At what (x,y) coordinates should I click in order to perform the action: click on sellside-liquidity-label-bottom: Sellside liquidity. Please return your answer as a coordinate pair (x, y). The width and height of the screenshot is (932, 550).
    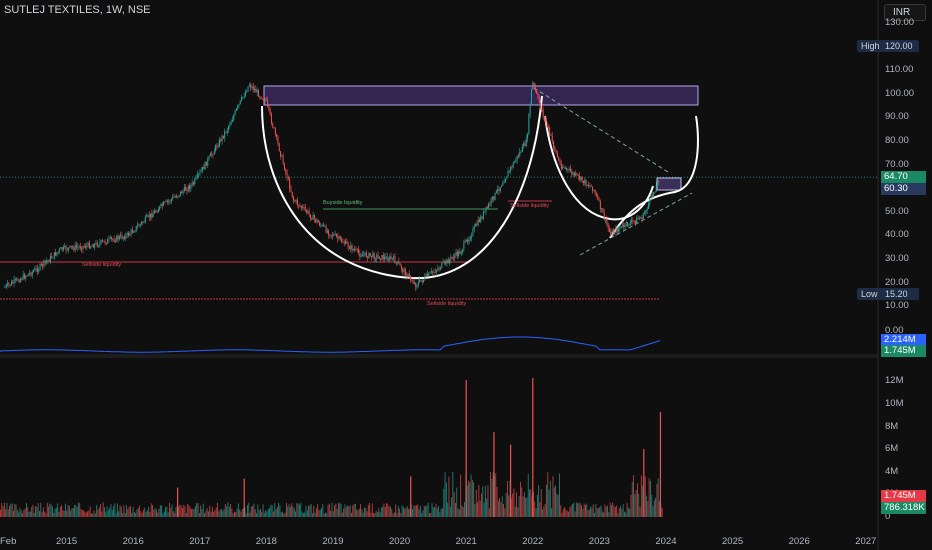
    Looking at the image, I should click on (447, 304).